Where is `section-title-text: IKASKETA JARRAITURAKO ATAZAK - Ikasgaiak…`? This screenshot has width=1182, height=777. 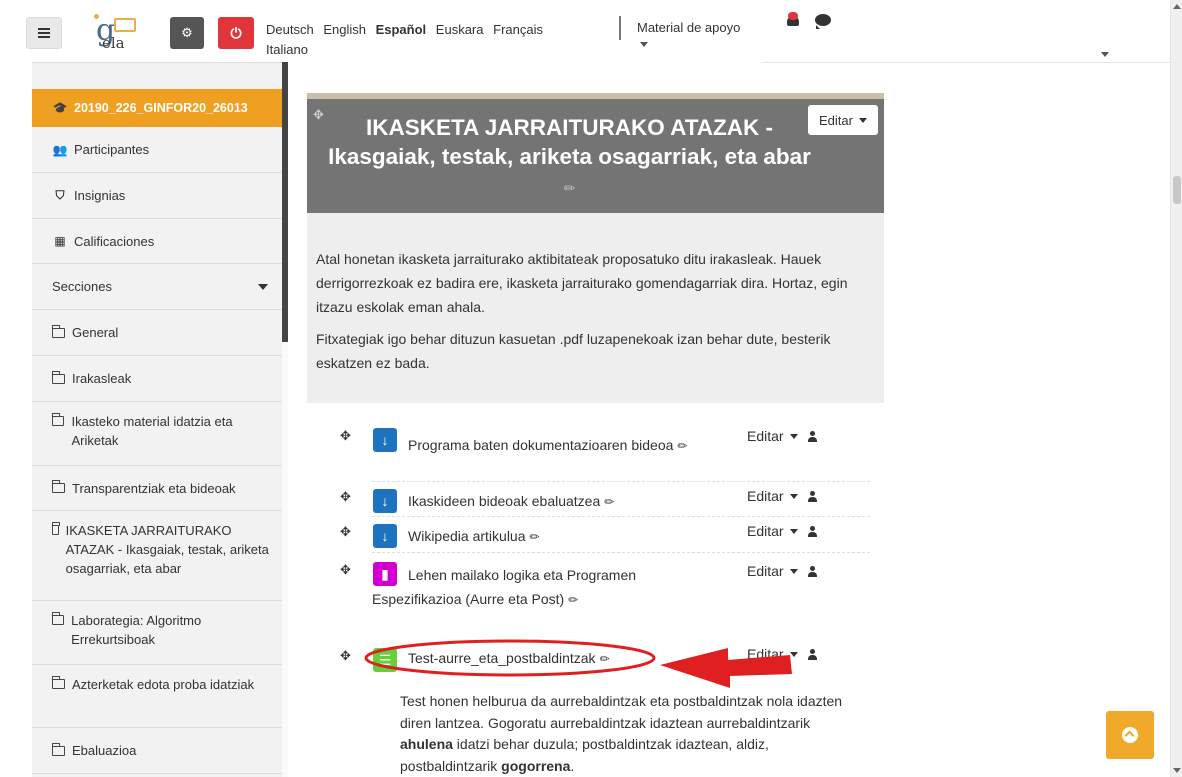
section-title-text: IKASKETA JARRAITURAKO ATAZAK - Ikasgaiak… is located at coordinates (569, 142).